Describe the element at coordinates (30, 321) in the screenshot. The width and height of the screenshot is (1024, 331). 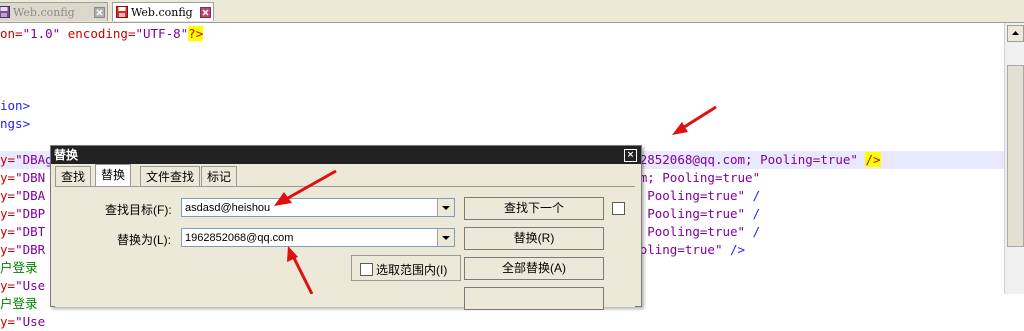
I see `code-token: "Use` at that location.